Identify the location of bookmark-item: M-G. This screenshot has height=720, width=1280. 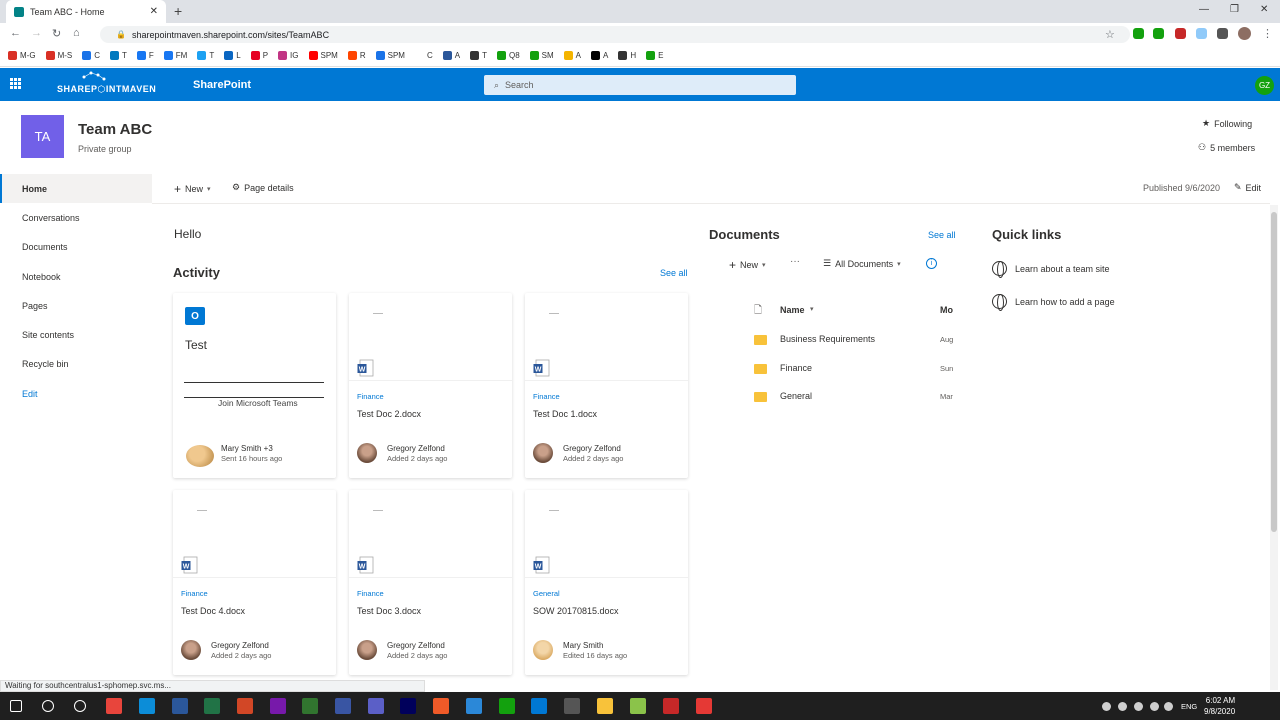
(22, 55).